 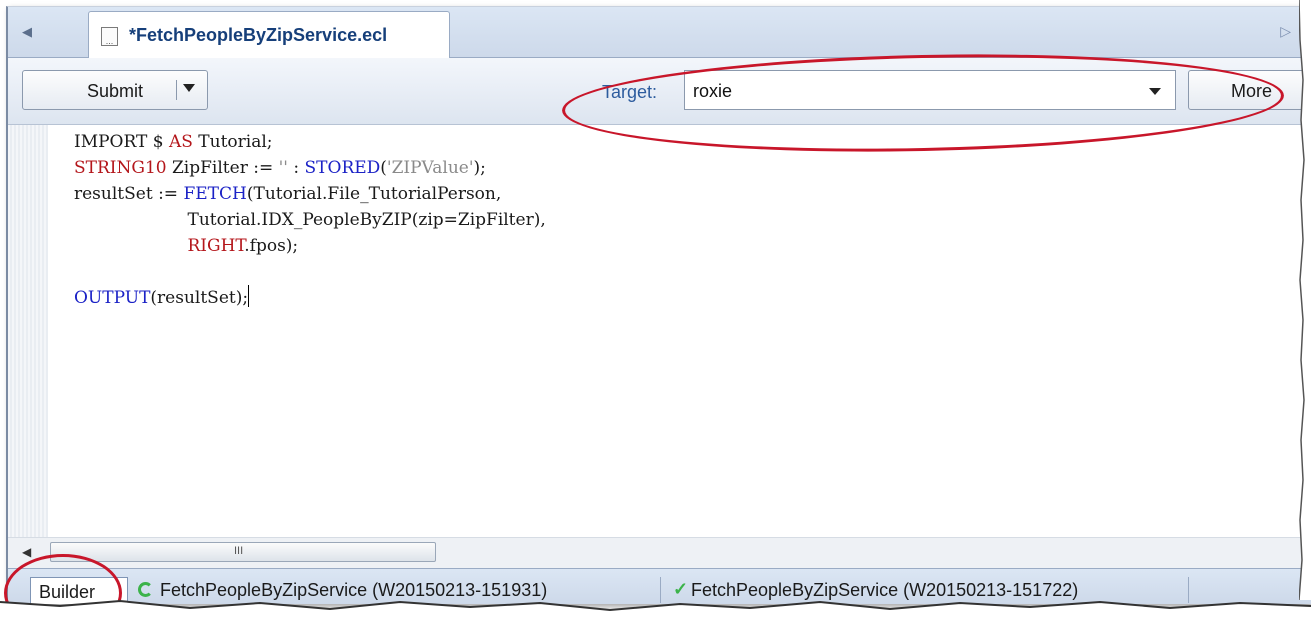 I want to click on document-tab-title: *FetchPeopleByZipService.ecl, so click(x=258, y=35).